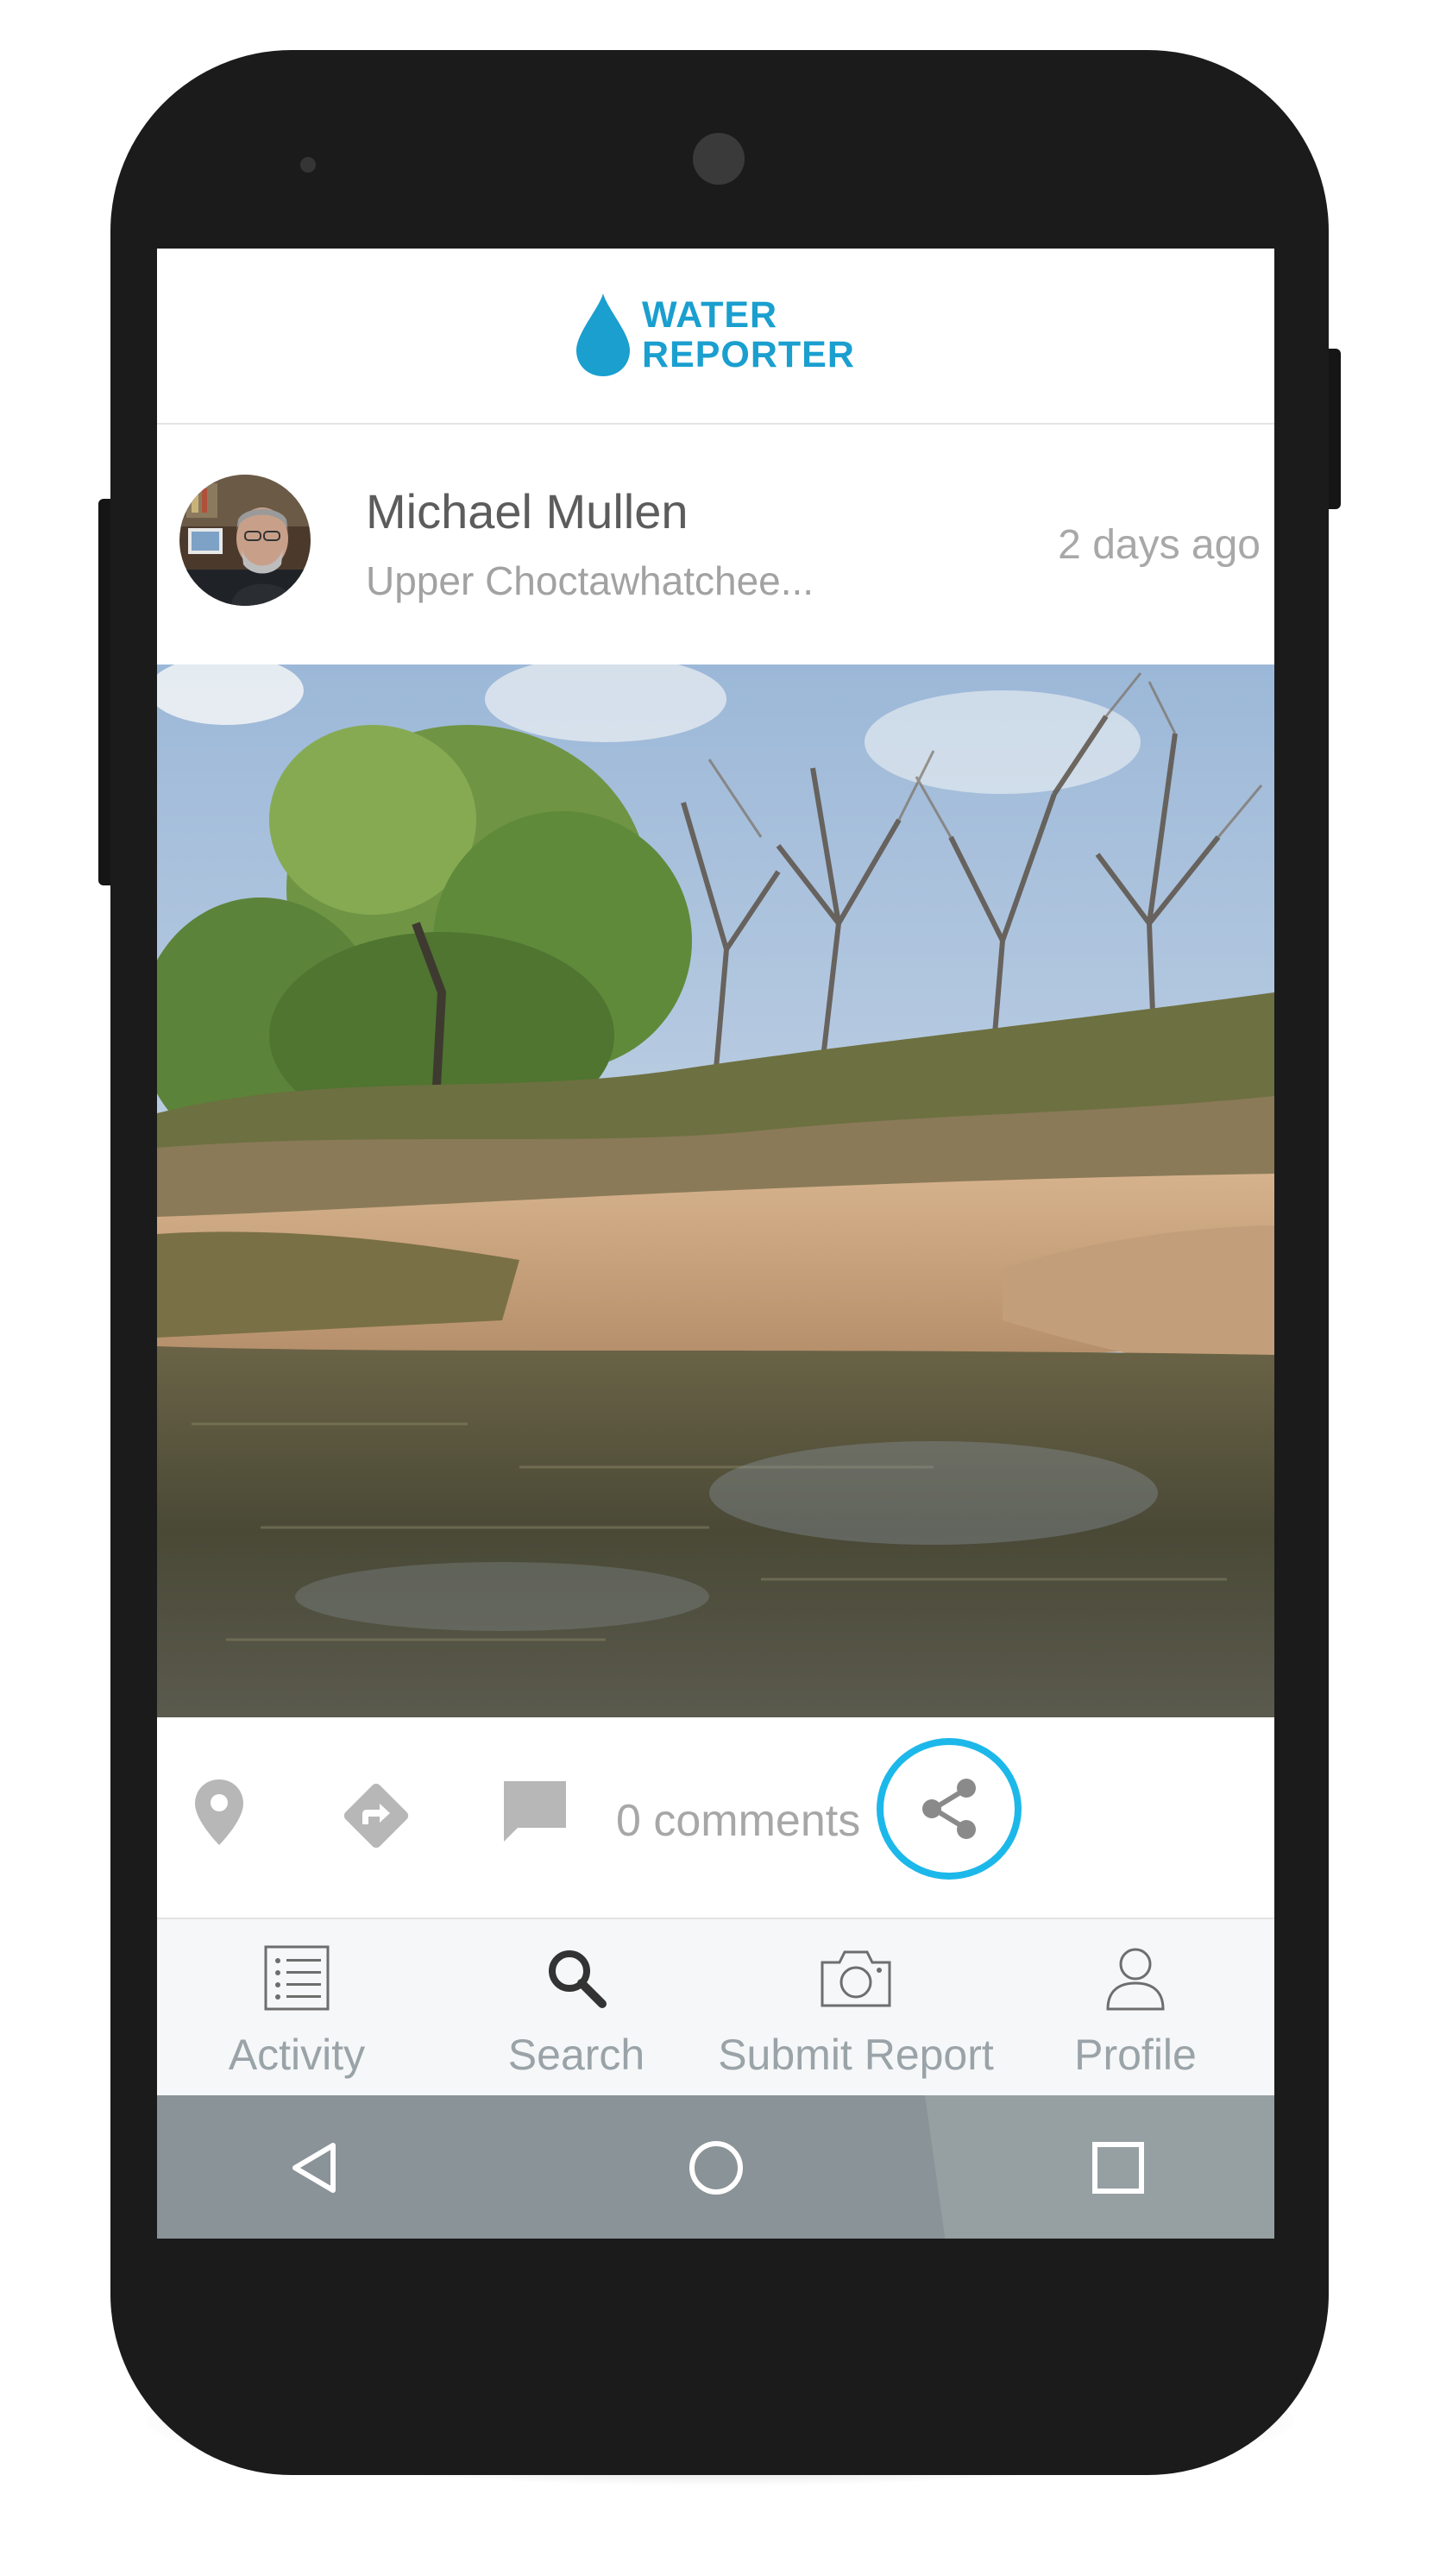 This screenshot has height=2576, width=1440. Describe the element at coordinates (856, 2055) in the screenshot. I see `tab-submit-report-label: Submit Report` at that location.